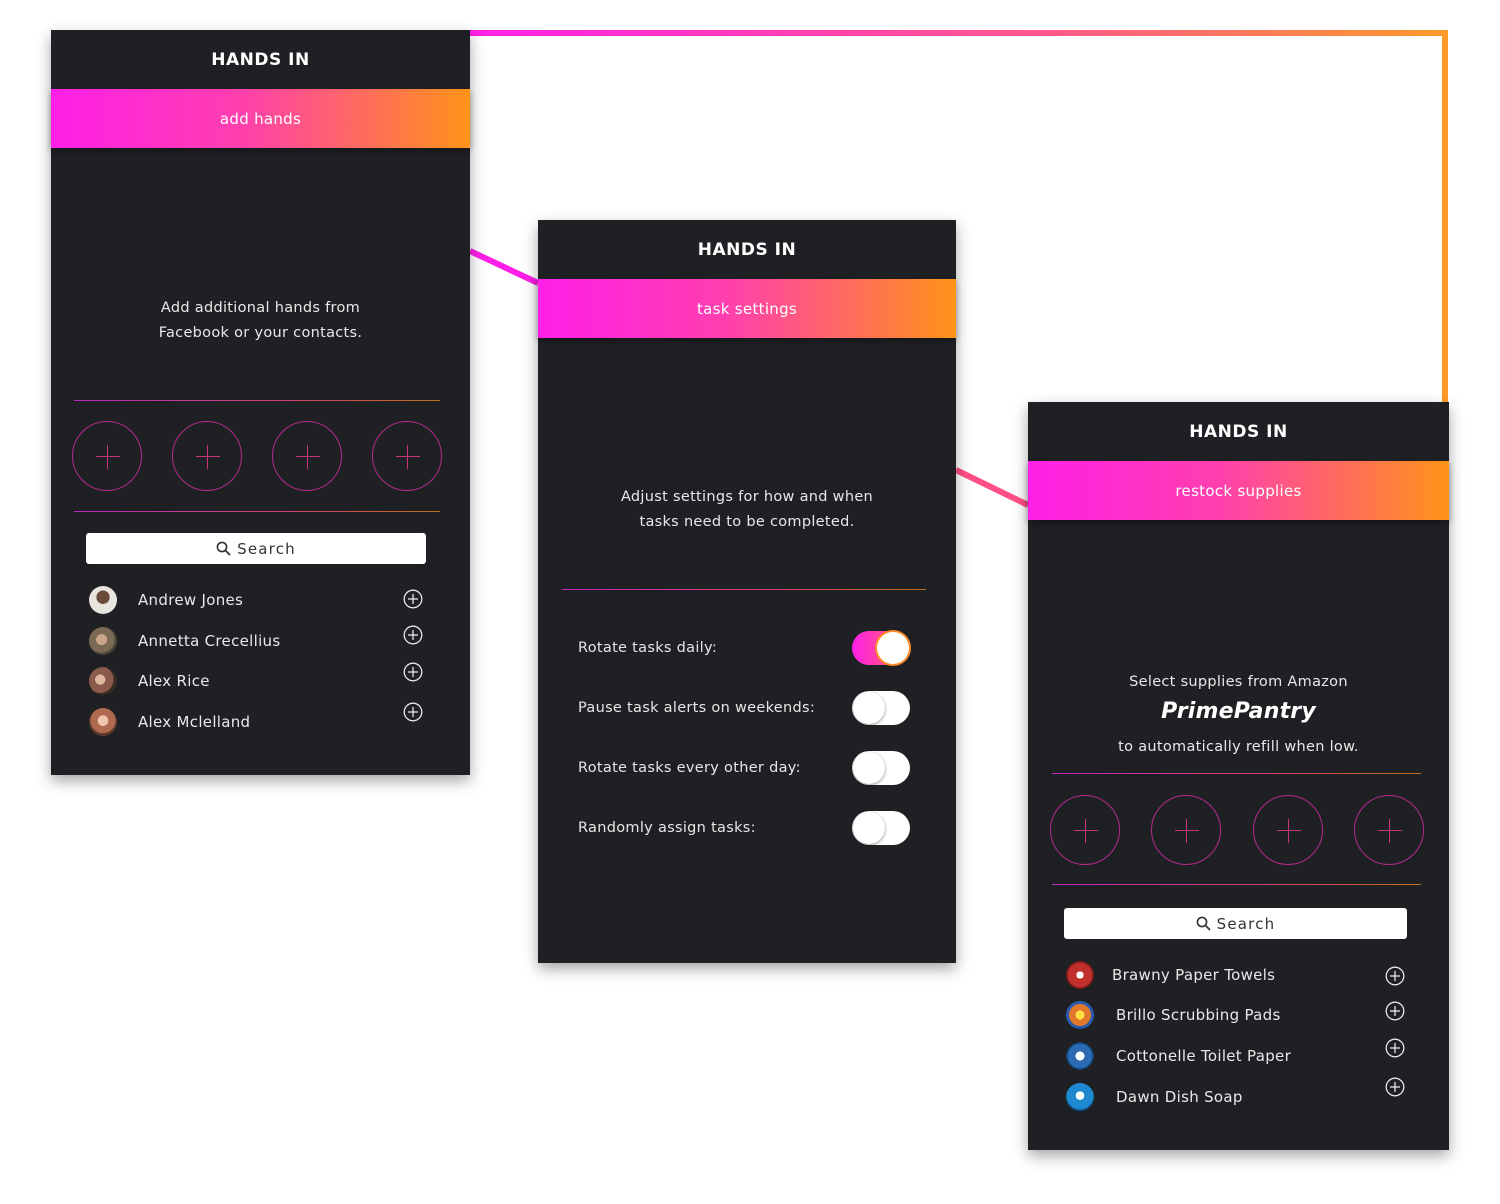  I want to click on setting-pause-weekends: Pause task alerts on weekends:, so click(744, 708).